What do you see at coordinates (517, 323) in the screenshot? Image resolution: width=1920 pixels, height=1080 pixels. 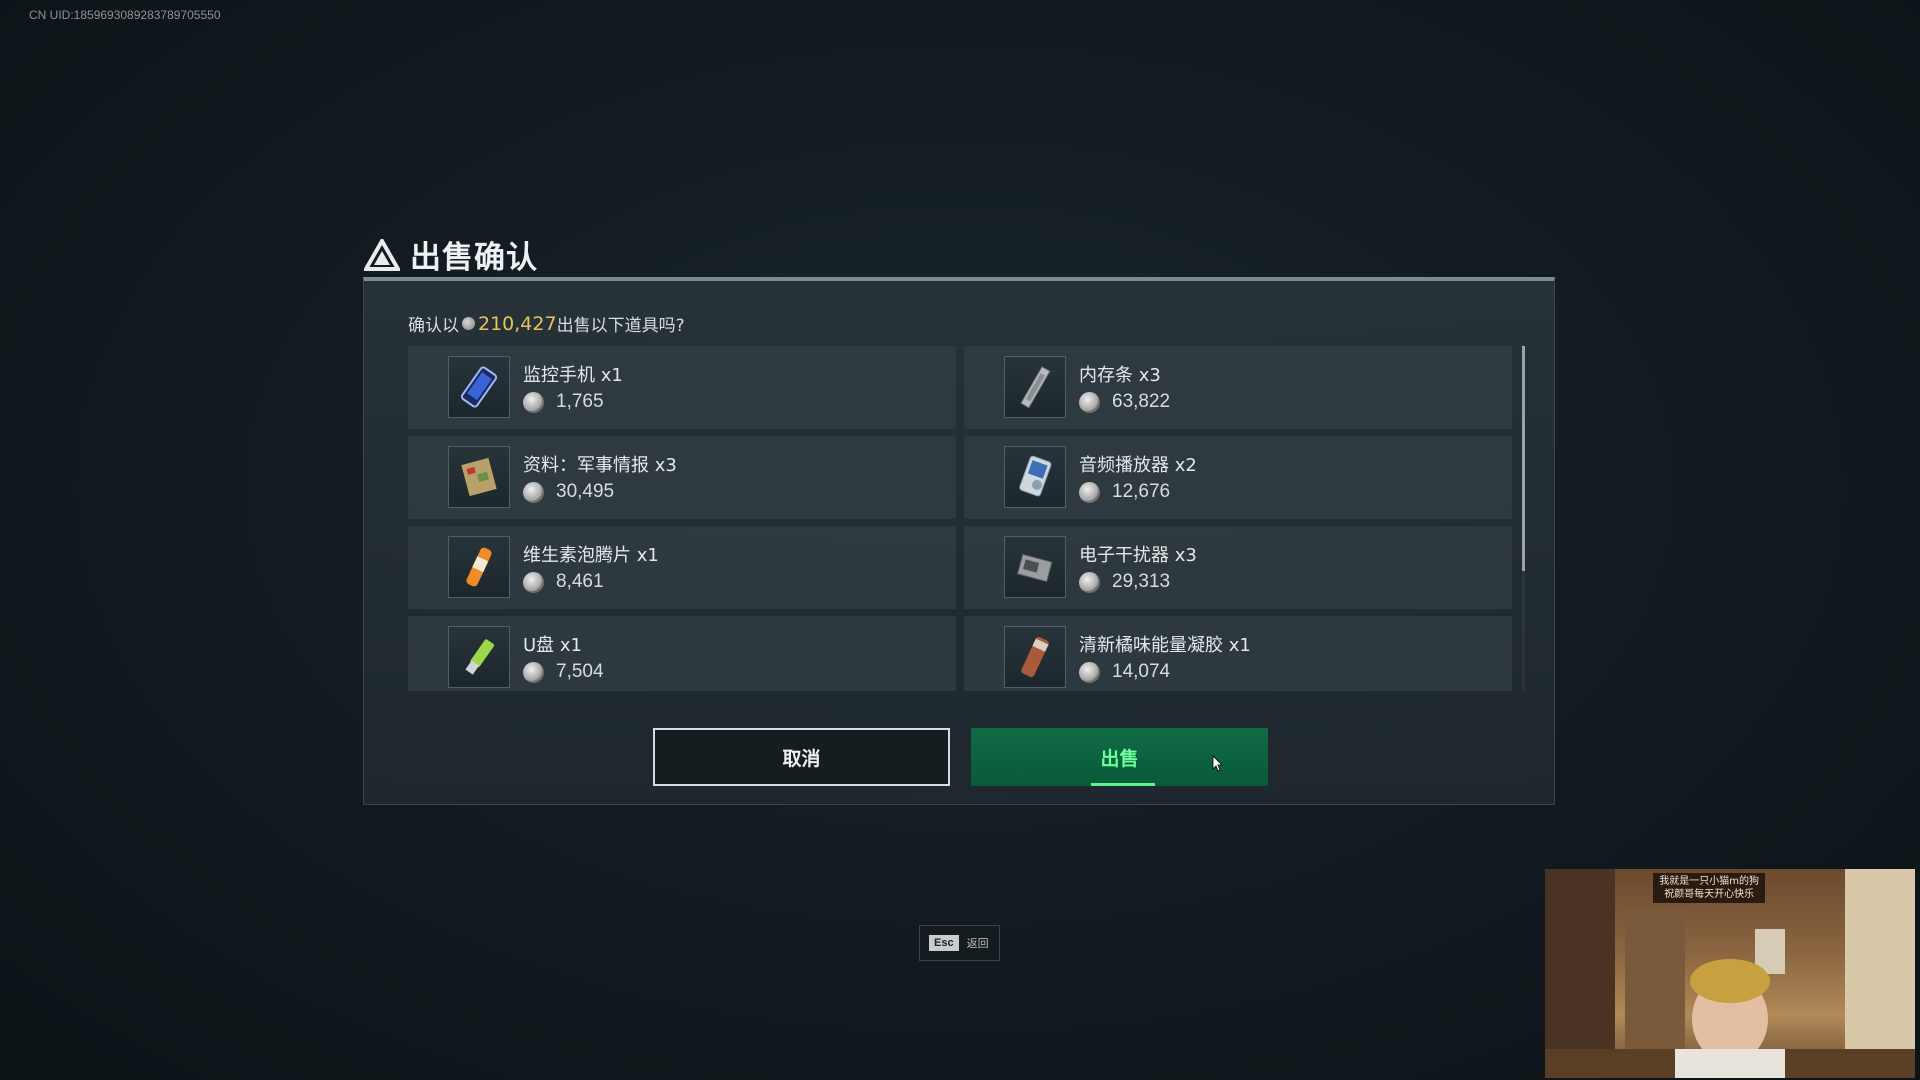 I see `total-price: 210,427` at bounding box center [517, 323].